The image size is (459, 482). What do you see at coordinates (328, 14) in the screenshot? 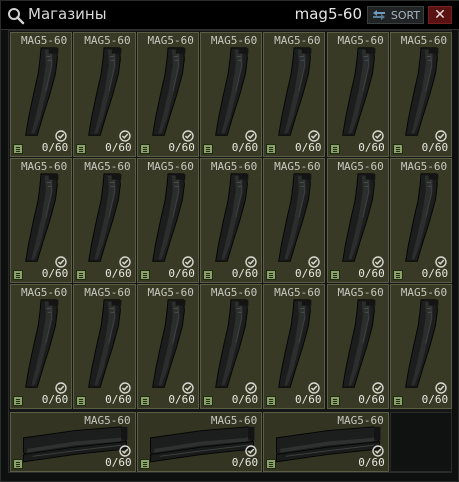
I see `search-filter-value: mag5-60` at bounding box center [328, 14].